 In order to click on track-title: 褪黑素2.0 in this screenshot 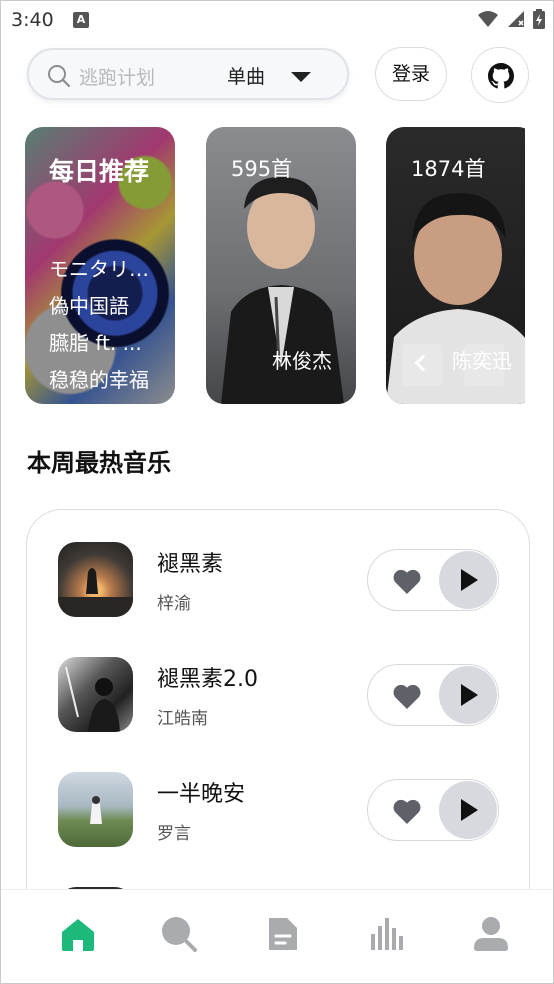, I will do `click(207, 679)`.